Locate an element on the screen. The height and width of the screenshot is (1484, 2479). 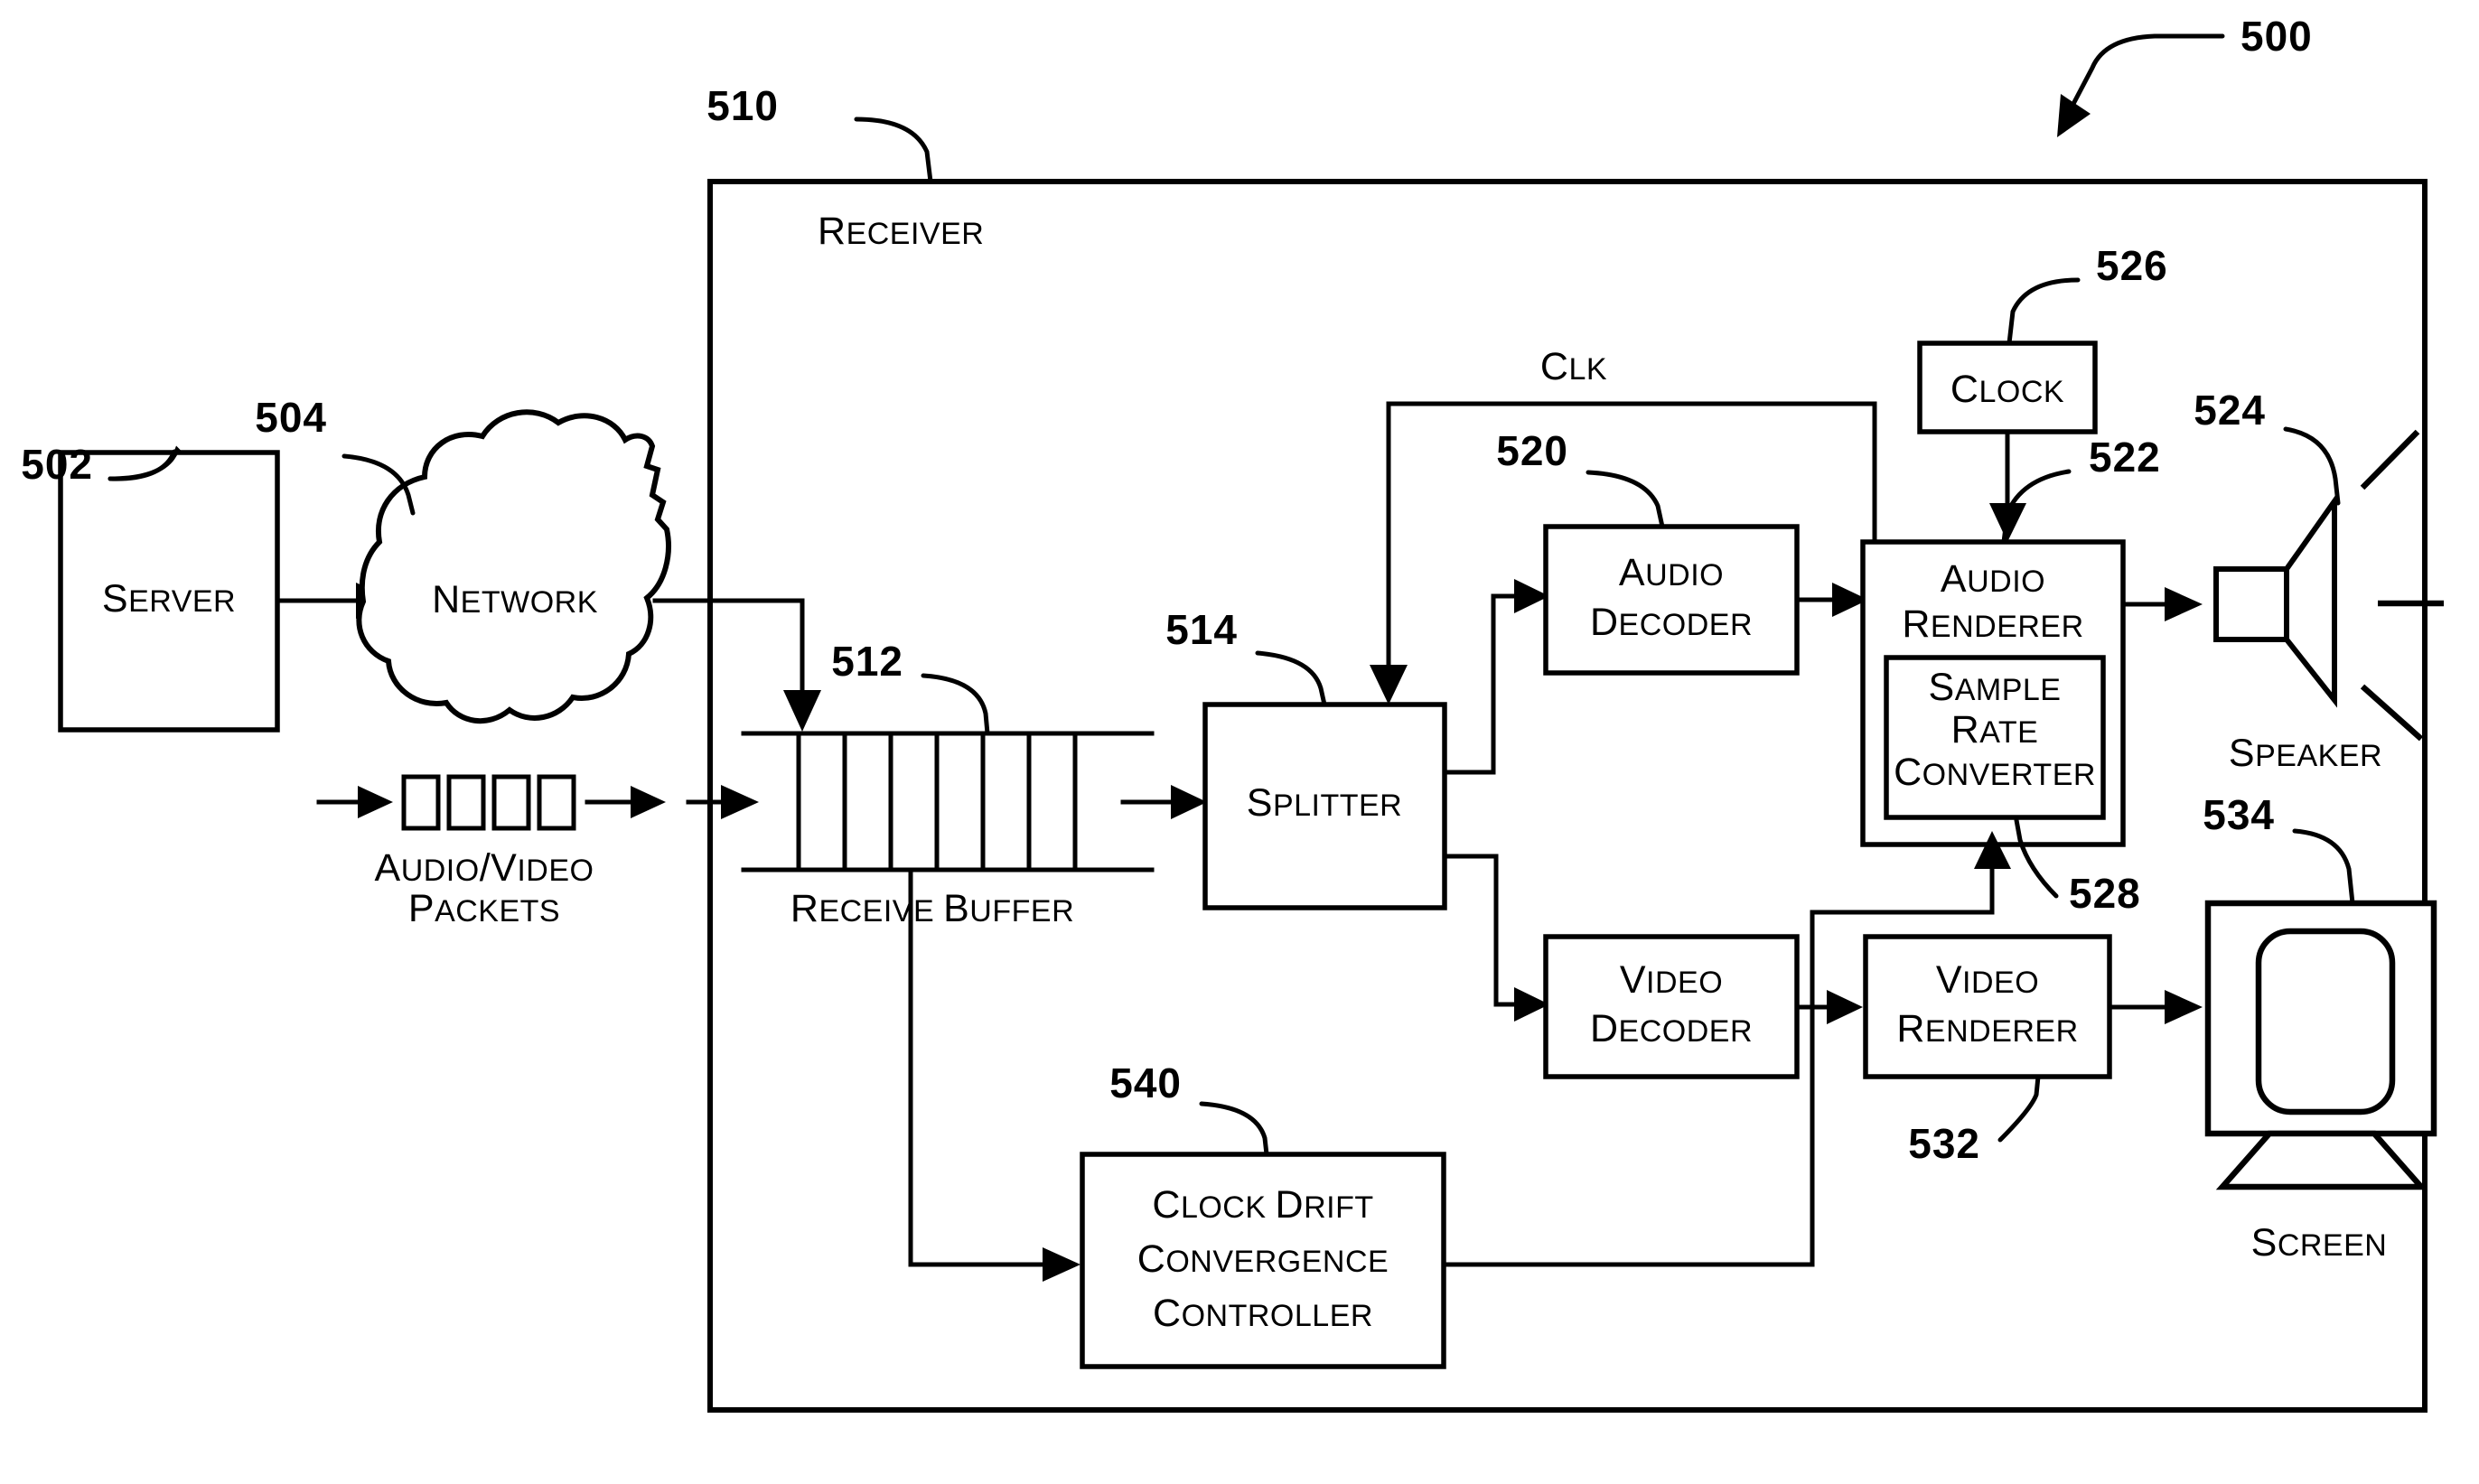
video-decoder-box is located at coordinates (1671, 1006).